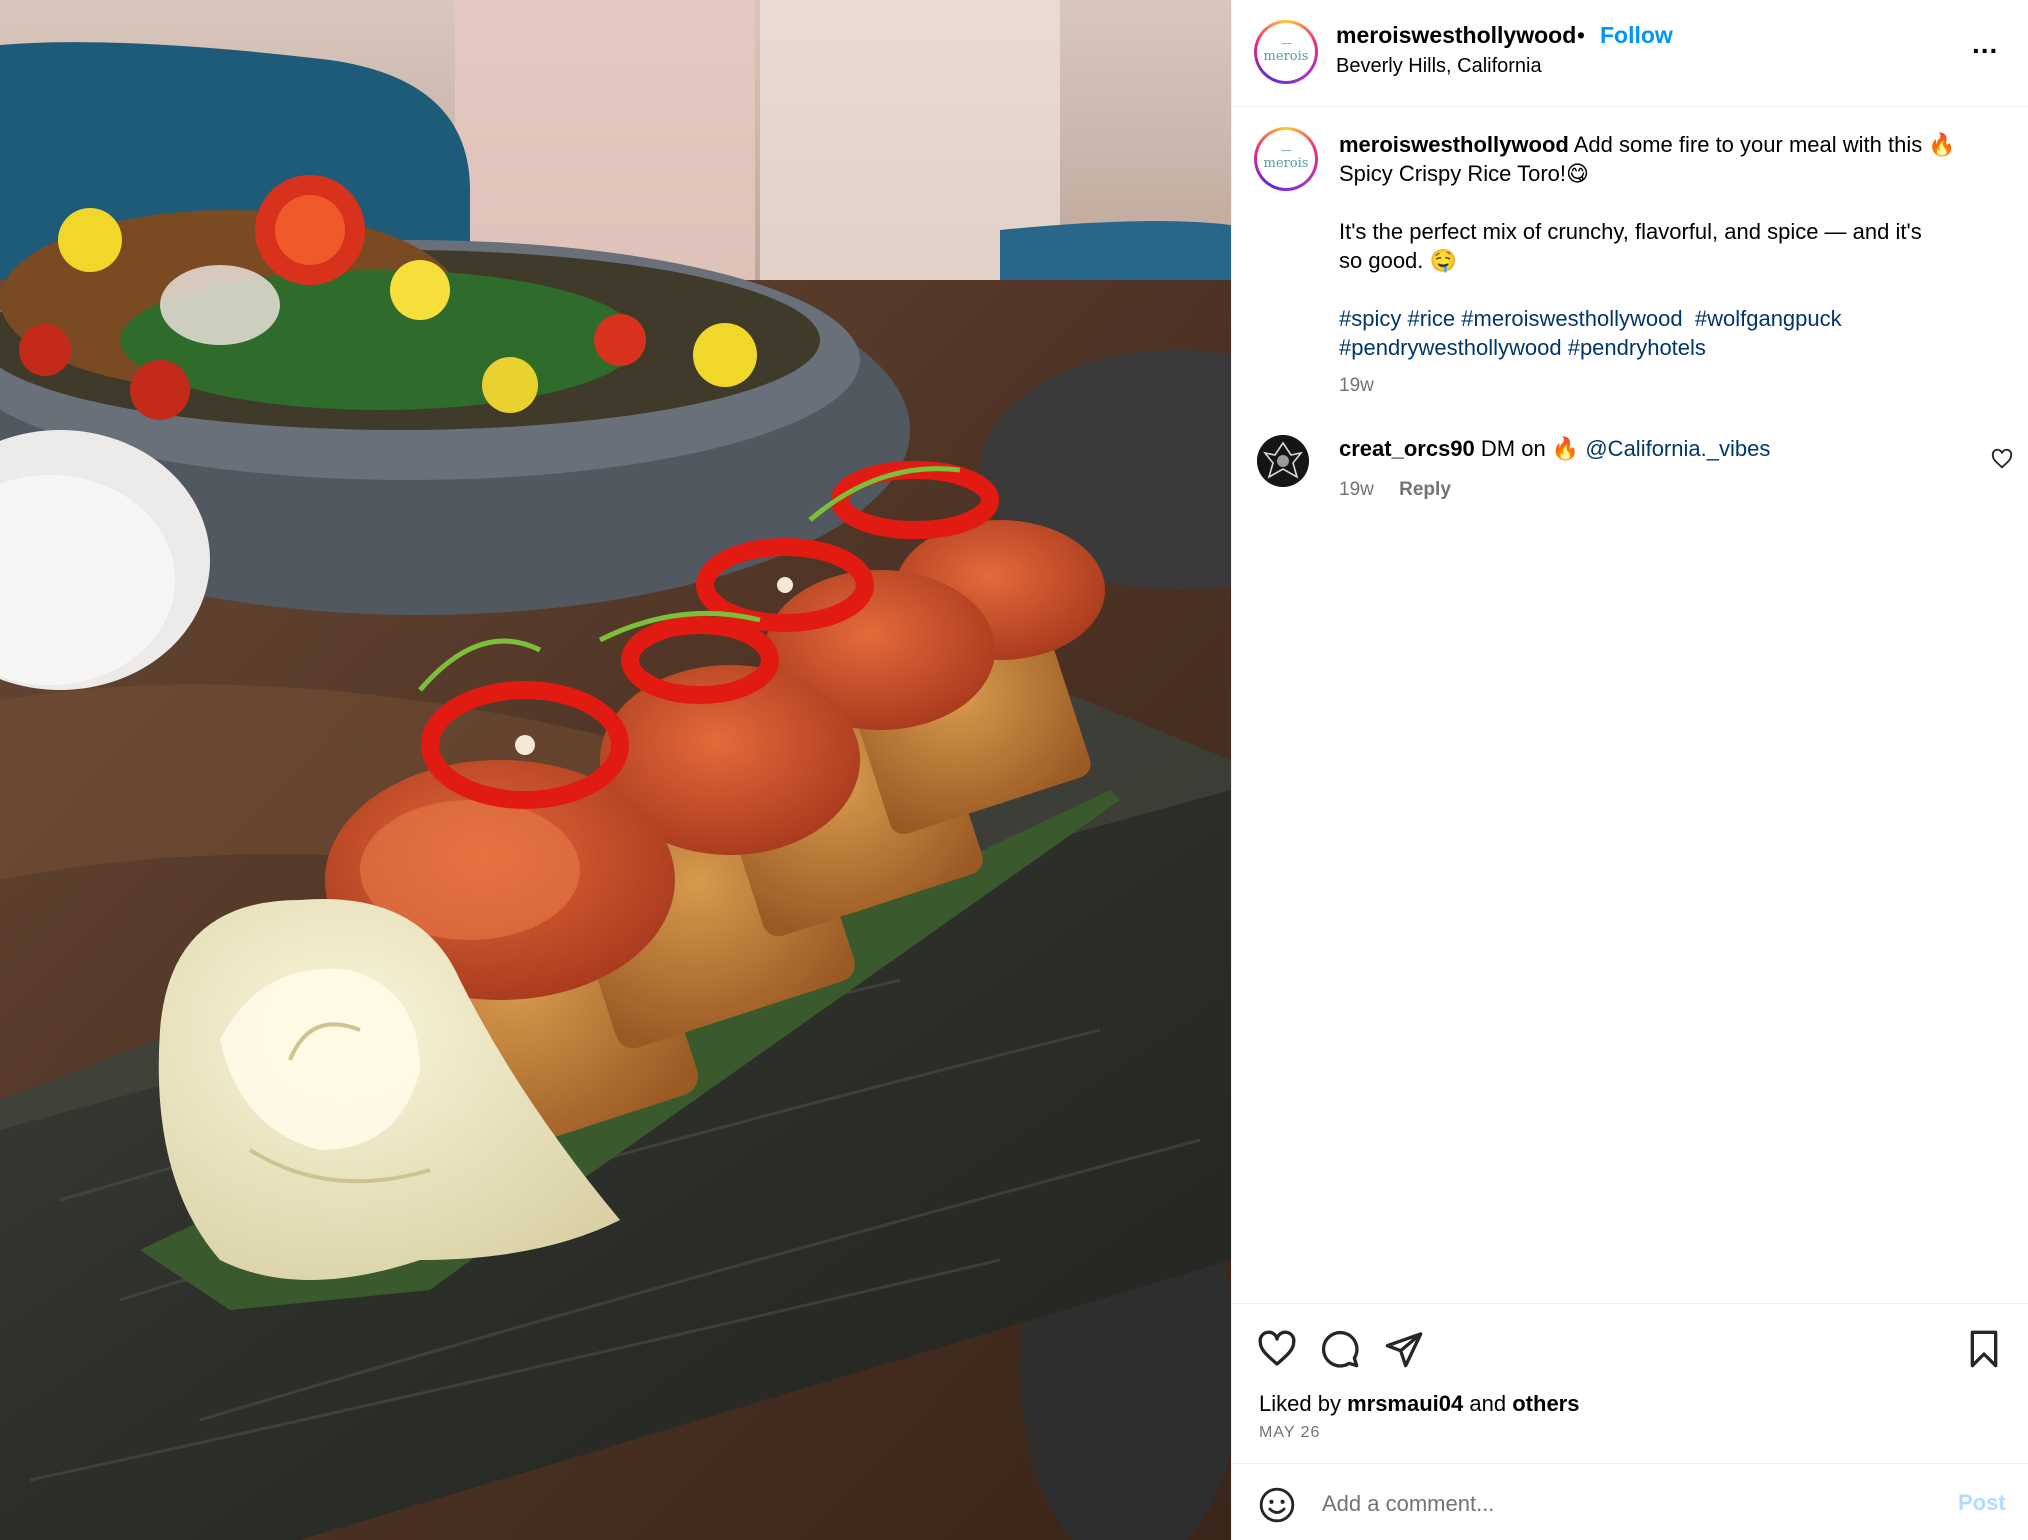 This screenshot has width=2028, height=1540. I want to click on liked-user: mrsmaui04, so click(1405, 1403).